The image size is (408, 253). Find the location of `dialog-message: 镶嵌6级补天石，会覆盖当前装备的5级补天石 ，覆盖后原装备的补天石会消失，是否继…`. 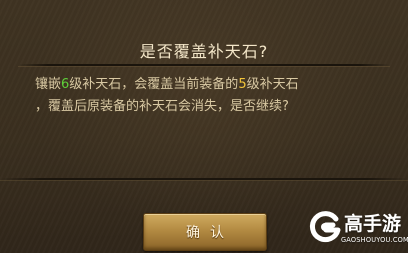

dialog-message: 镶嵌6级补天石，会覆盖当前装备的5级补天石 ，覆盖后原装备的补天石会消失，是否继… is located at coordinates (210, 96).